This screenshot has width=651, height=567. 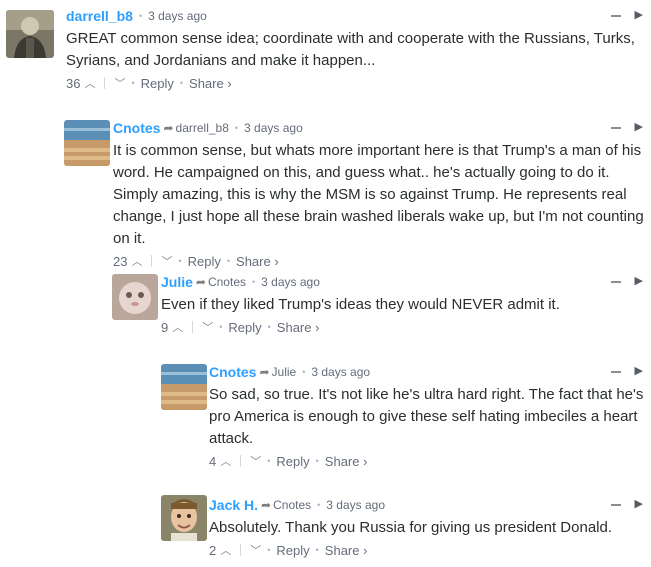 What do you see at coordinates (356, 16) in the screenshot?
I see `comment-header: darrell_b8 • 3 days ago` at bounding box center [356, 16].